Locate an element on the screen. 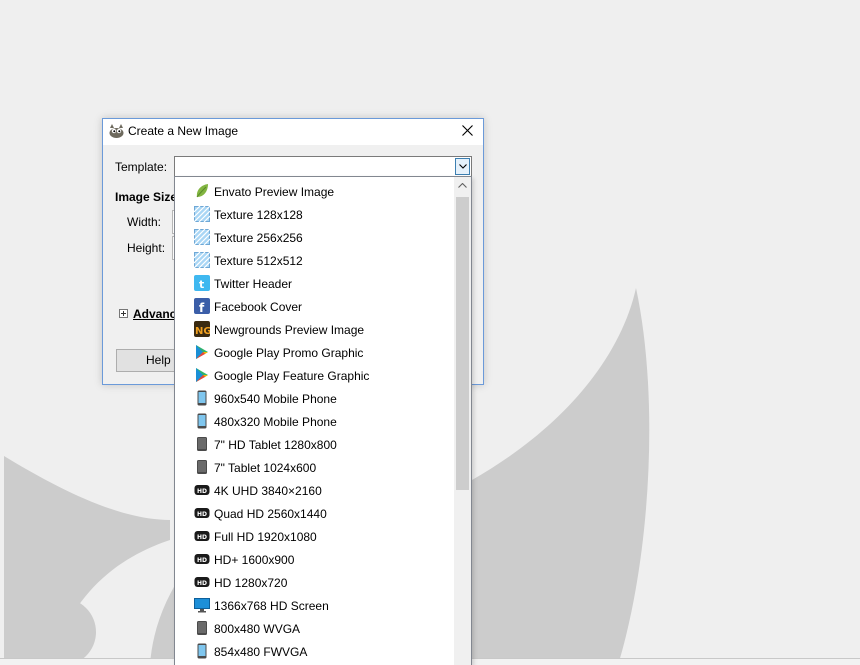  template-dropdown-button is located at coordinates (462, 166).